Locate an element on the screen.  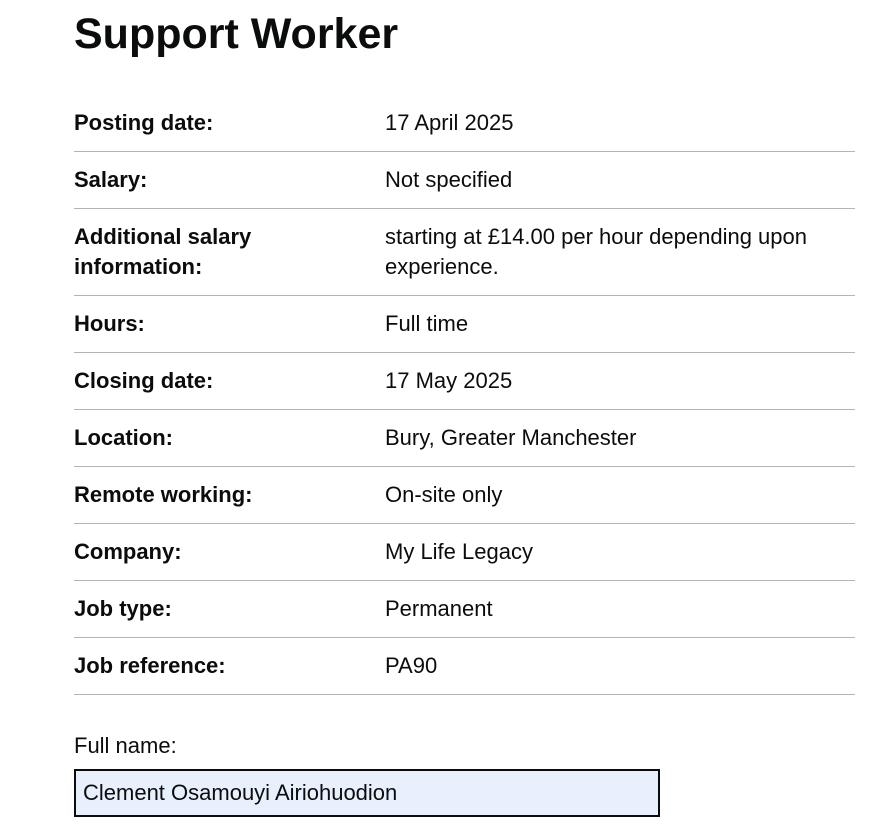
summary-row-remote-working: Remote working: On-site only is located at coordinates (464, 495).